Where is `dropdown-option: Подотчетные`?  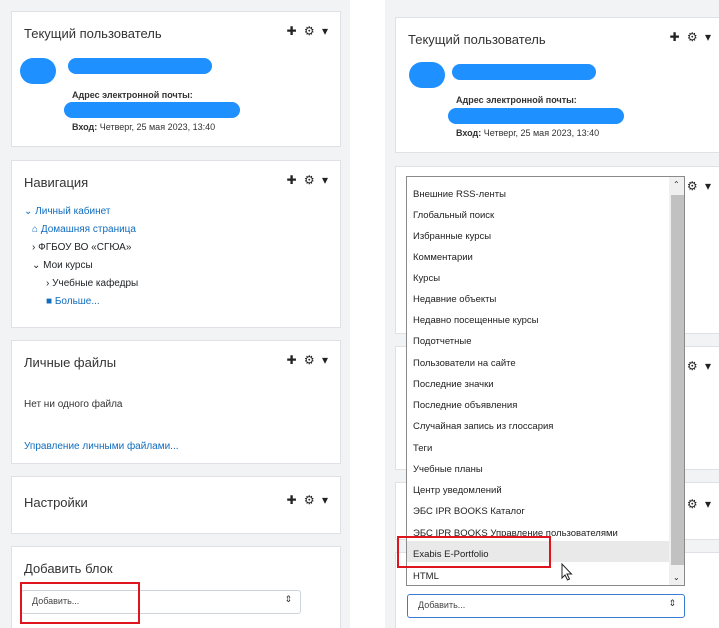
dropdown-option: Подотчетные is located at coordinates (442, 341).